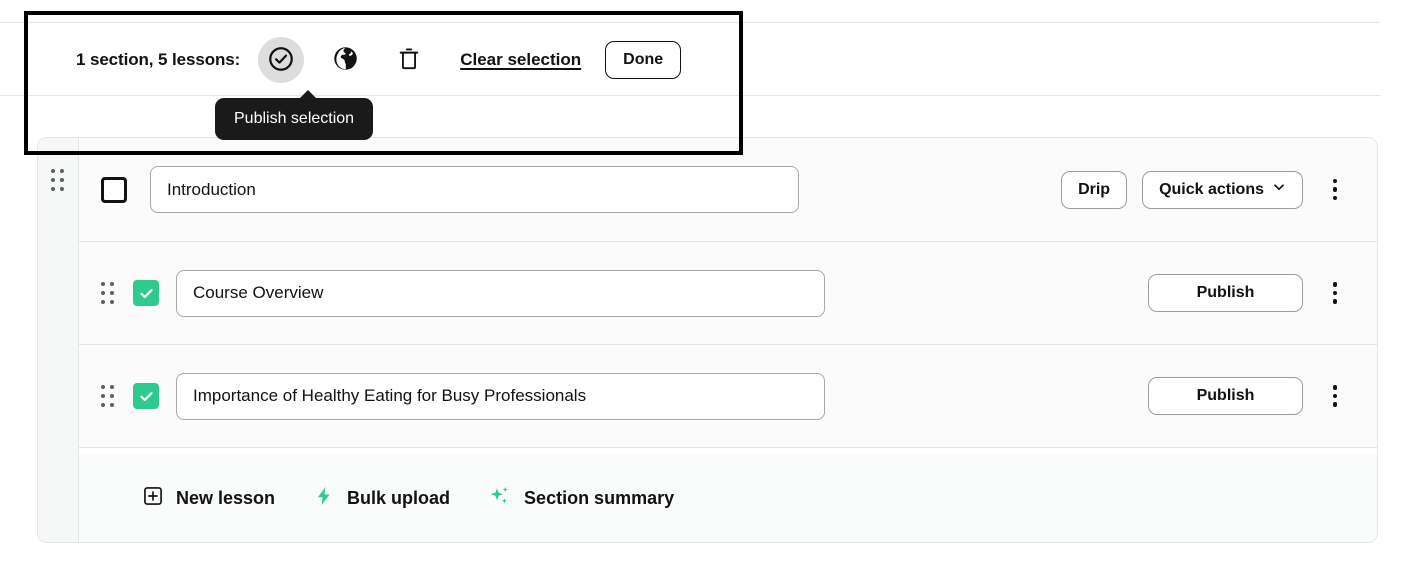  I want to click on globe-icon, so click(345, 60).